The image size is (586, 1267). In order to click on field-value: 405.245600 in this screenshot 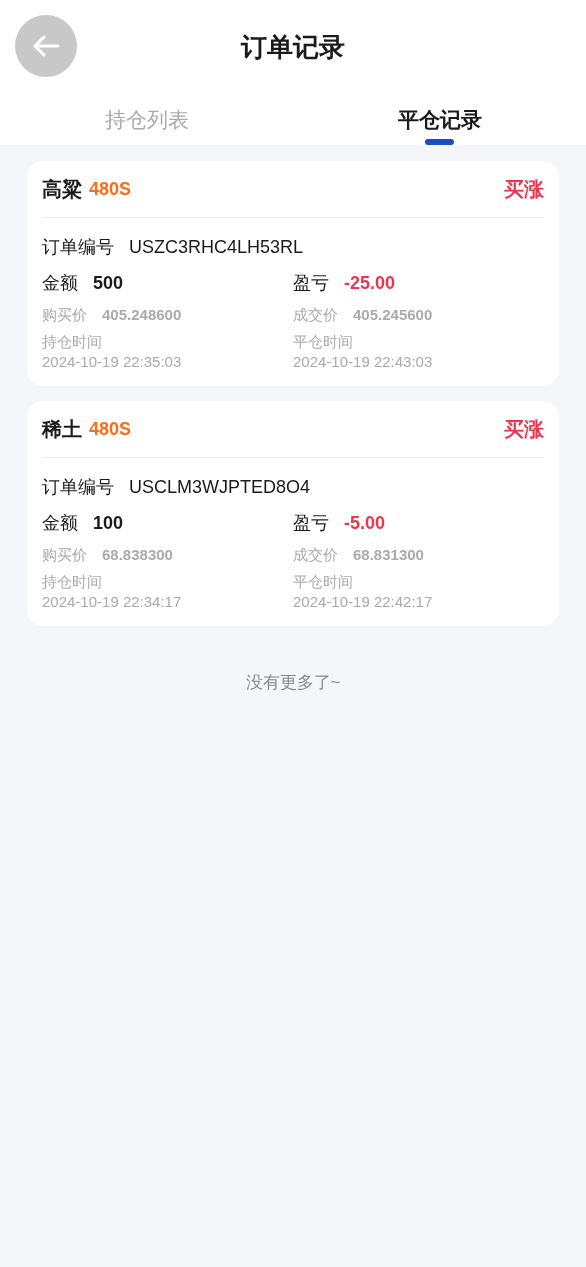, I will do `click(393, 314)`.